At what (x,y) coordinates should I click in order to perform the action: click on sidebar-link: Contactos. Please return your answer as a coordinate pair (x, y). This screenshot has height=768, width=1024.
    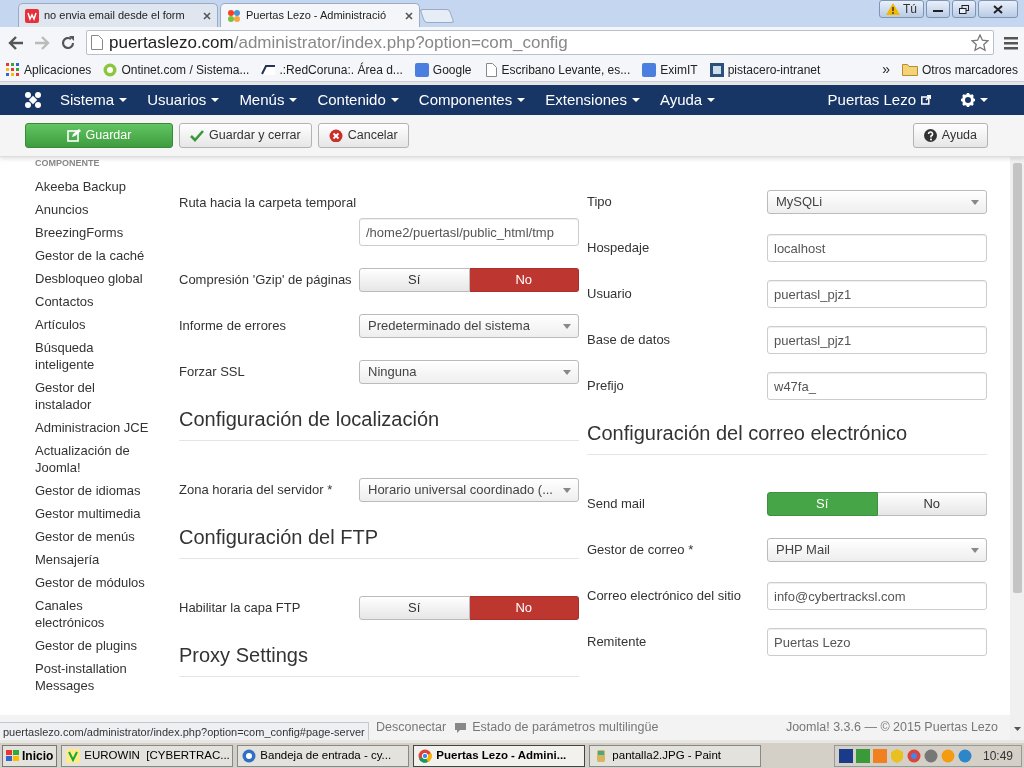
    Looking at the image, I should click on (94, 301).